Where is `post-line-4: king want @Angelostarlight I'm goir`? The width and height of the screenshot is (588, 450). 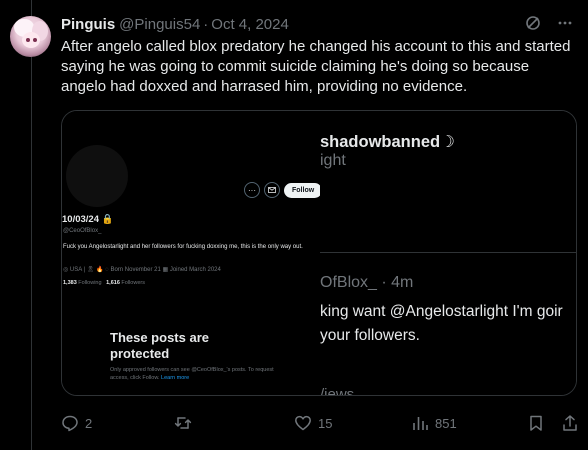
post-line-4: king want @Angelostarlight I'm goir is located at coordinates (441, 311).